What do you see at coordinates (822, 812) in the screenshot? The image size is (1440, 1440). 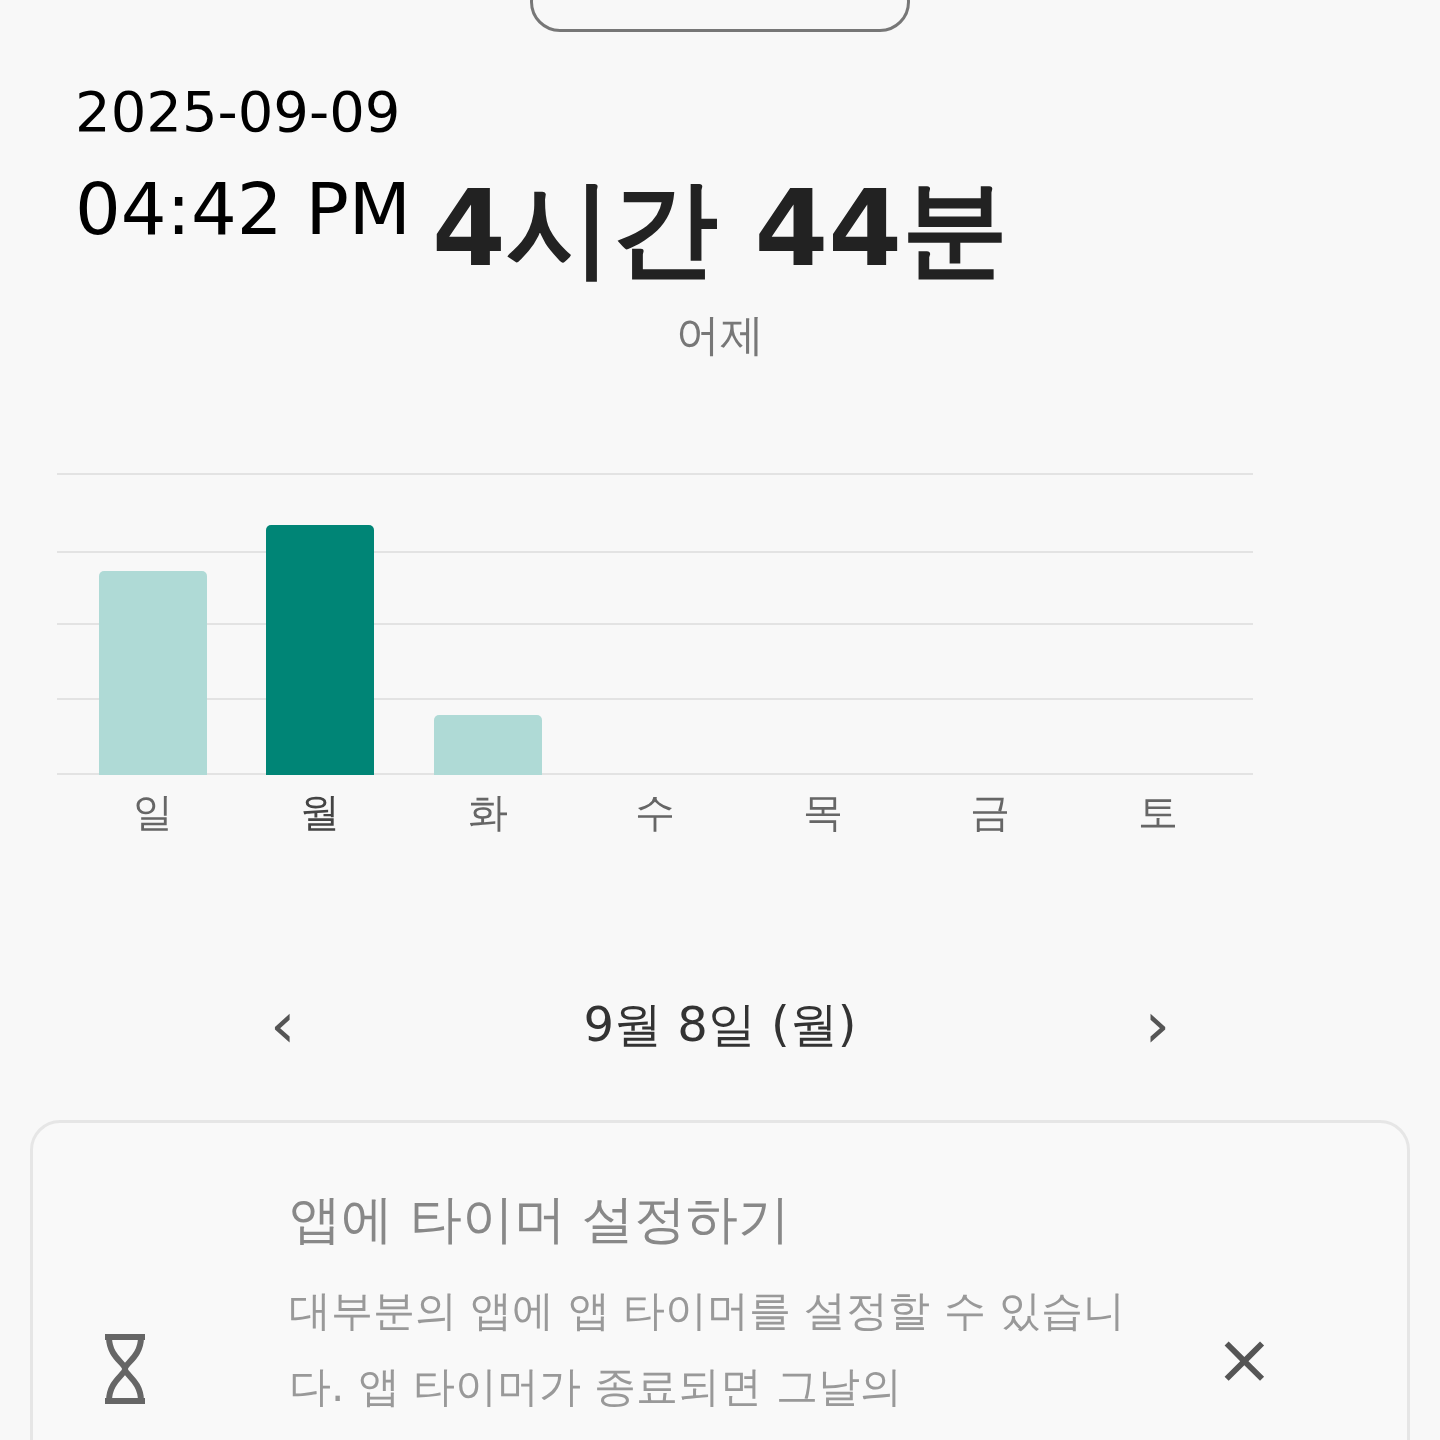 I see `day-label: 목` at bounding box center [822, 812].